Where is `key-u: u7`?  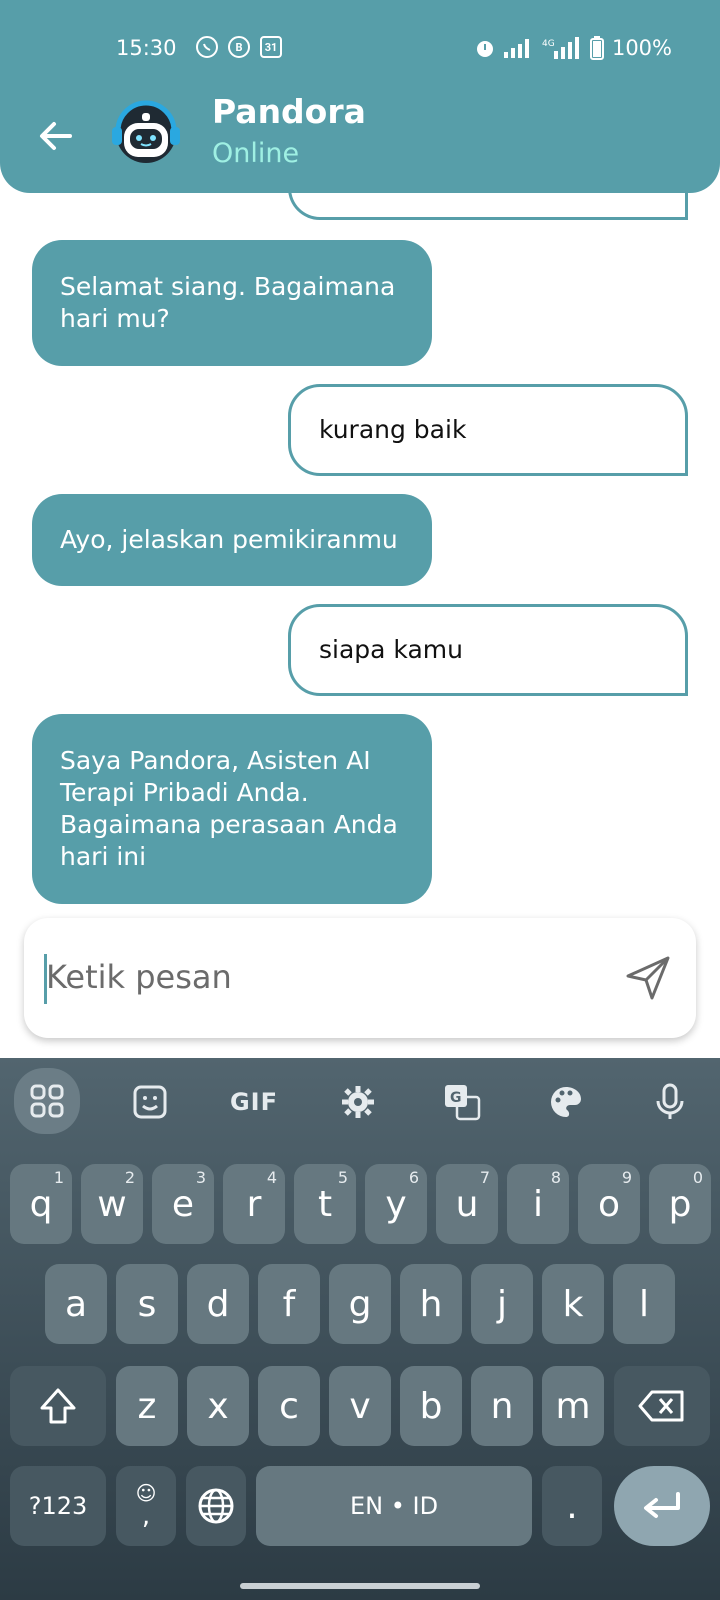 key-u: u7 is located at coordinates (467, 1204).